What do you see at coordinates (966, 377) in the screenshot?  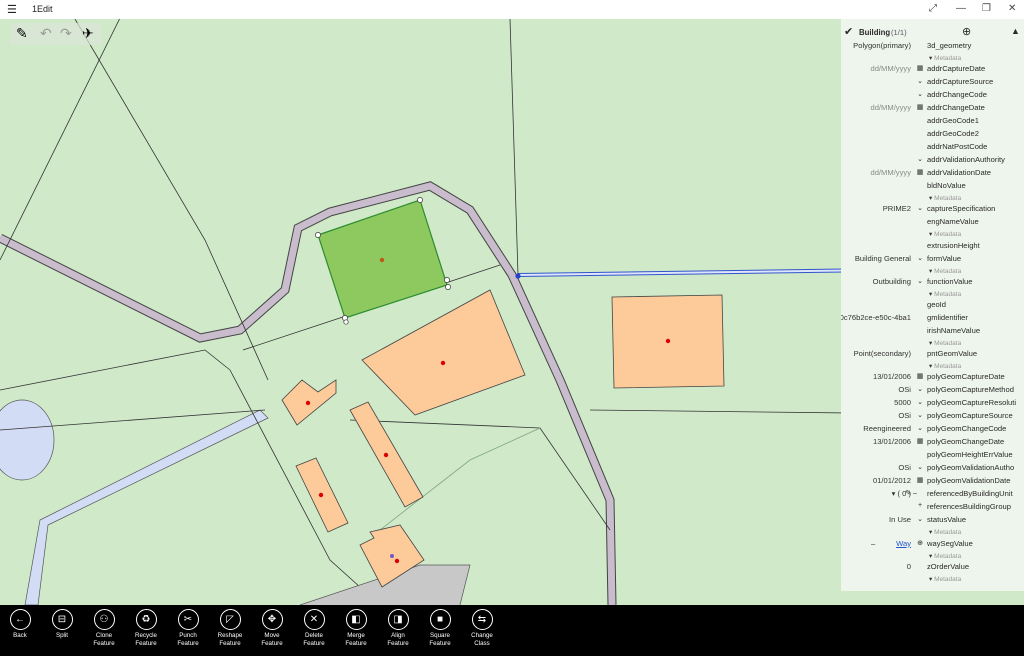 I see `attribute-name: polyGeomCaptureDate` at bounding box center [966, 377].